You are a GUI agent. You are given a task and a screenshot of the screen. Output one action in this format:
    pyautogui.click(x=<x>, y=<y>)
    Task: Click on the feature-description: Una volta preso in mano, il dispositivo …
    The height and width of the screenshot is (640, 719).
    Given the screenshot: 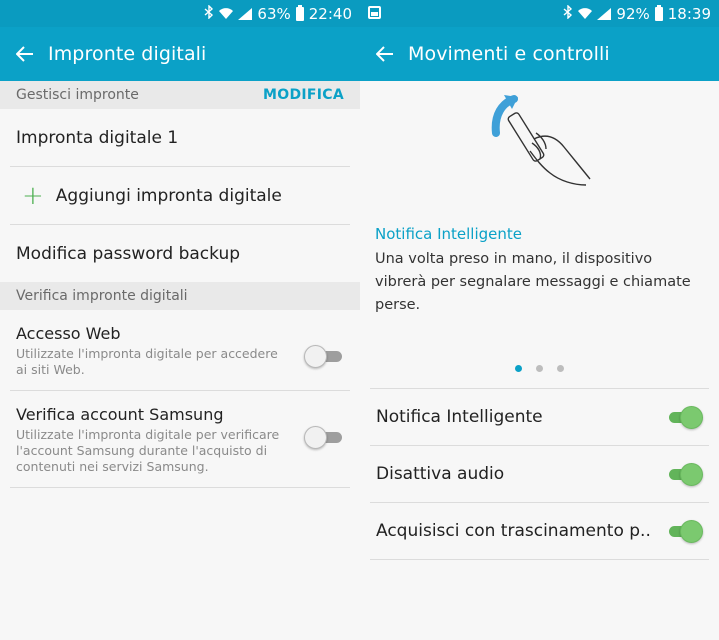 What is the action you would take?
    pyautogui.click(x=533, y=282)
    